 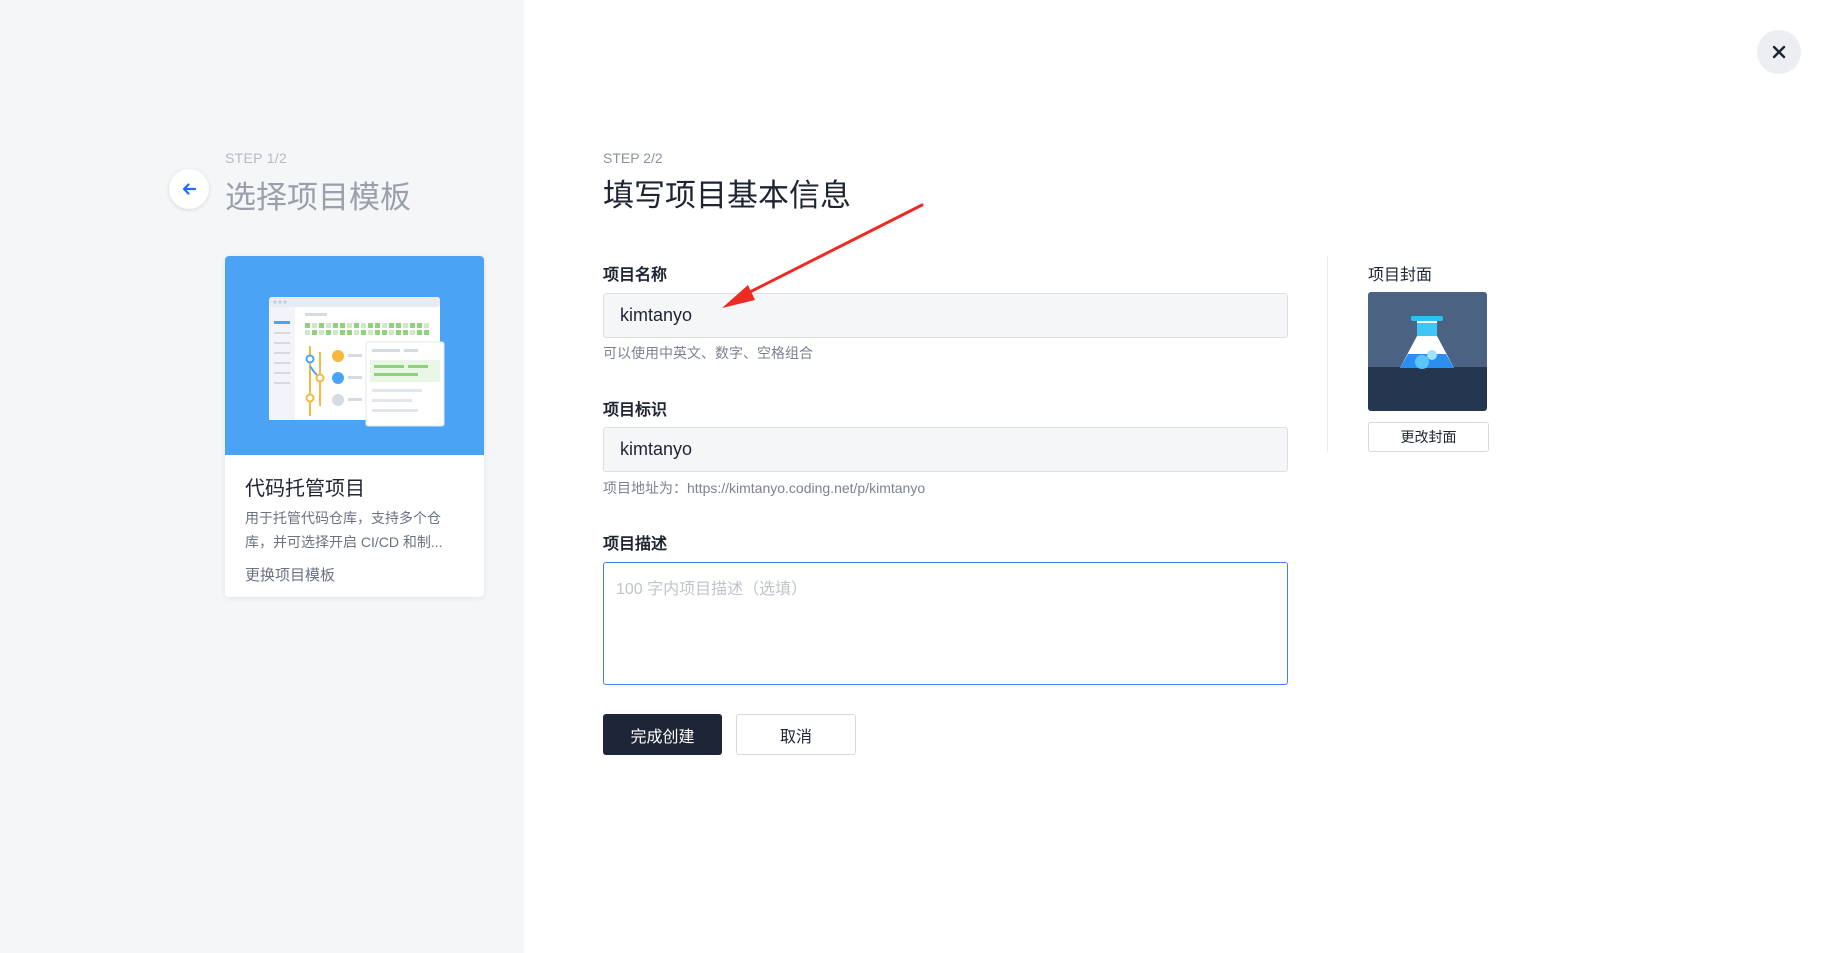 What do you see at coordinates (796, 734) in the screenshot?
I see `cancel-button: 取消` at bounding box center [796, 734].